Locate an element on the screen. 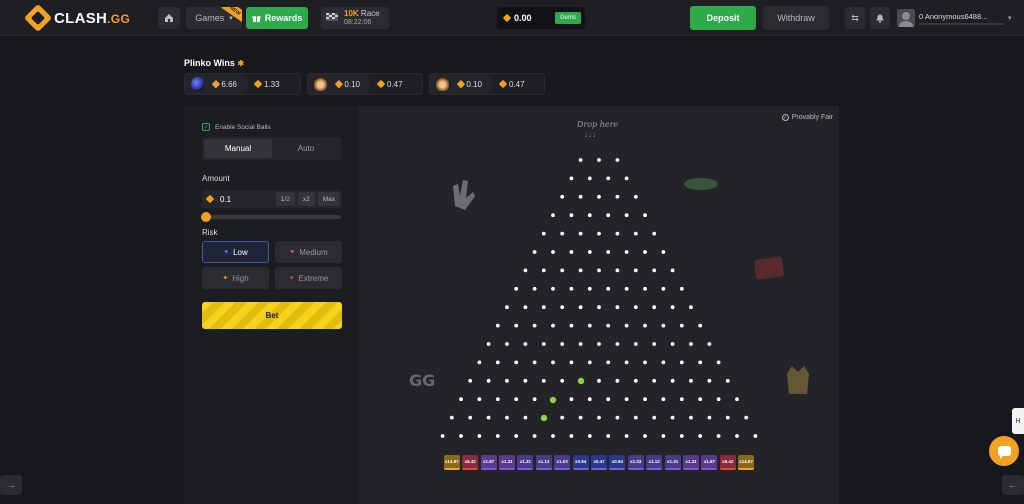  multiplier-slot: x0.94 is located at coordinates (580, 462).